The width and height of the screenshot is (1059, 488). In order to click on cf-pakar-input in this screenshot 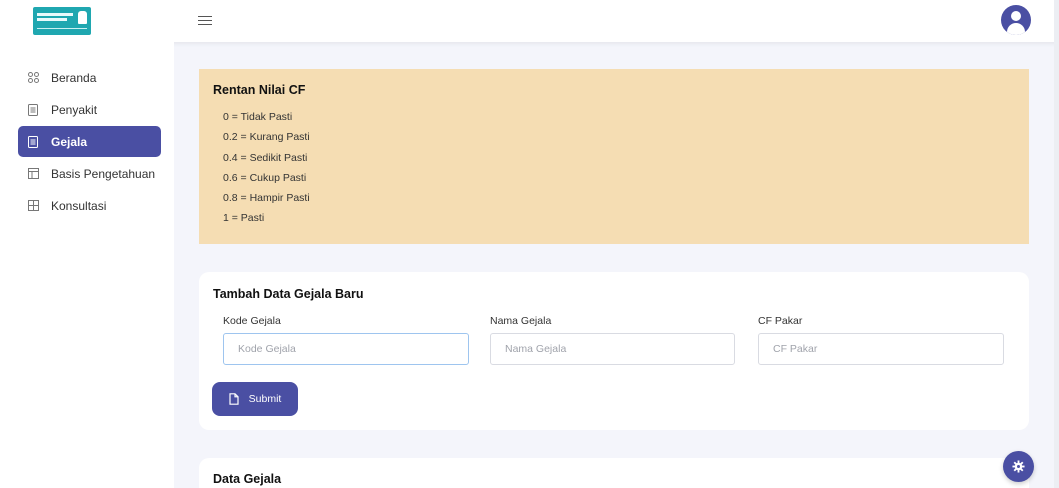, I will do `click(881, 349)`.